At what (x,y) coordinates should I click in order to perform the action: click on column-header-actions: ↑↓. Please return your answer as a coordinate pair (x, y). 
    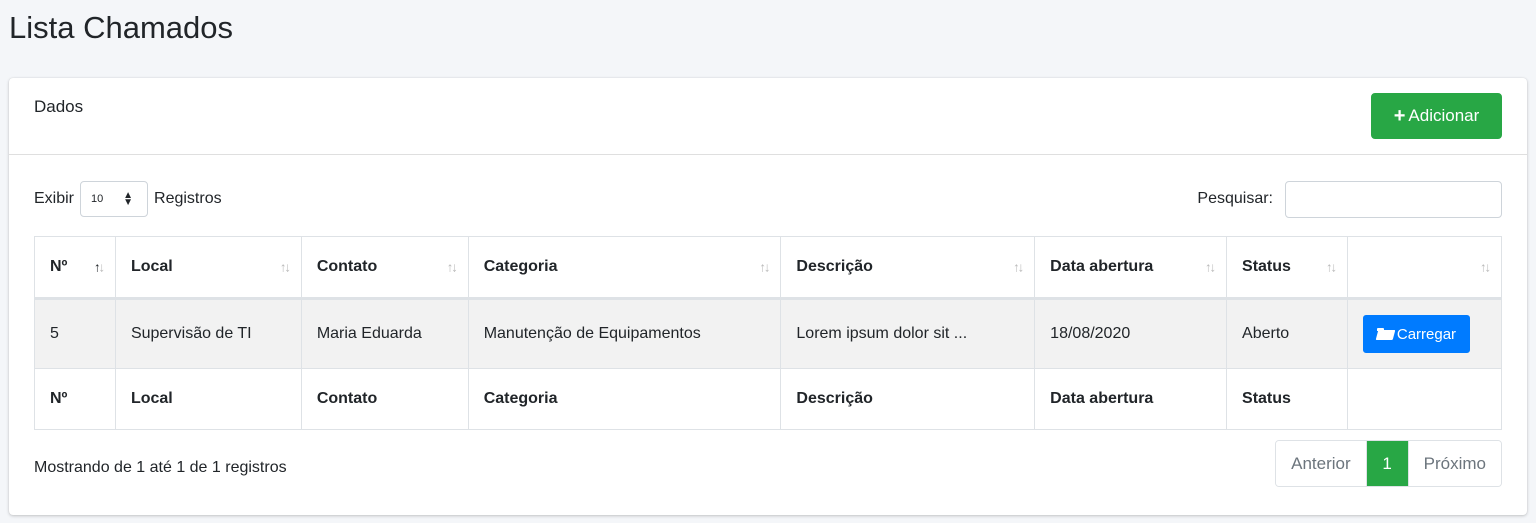
    Looking at the image, I should click on (1424, 268).